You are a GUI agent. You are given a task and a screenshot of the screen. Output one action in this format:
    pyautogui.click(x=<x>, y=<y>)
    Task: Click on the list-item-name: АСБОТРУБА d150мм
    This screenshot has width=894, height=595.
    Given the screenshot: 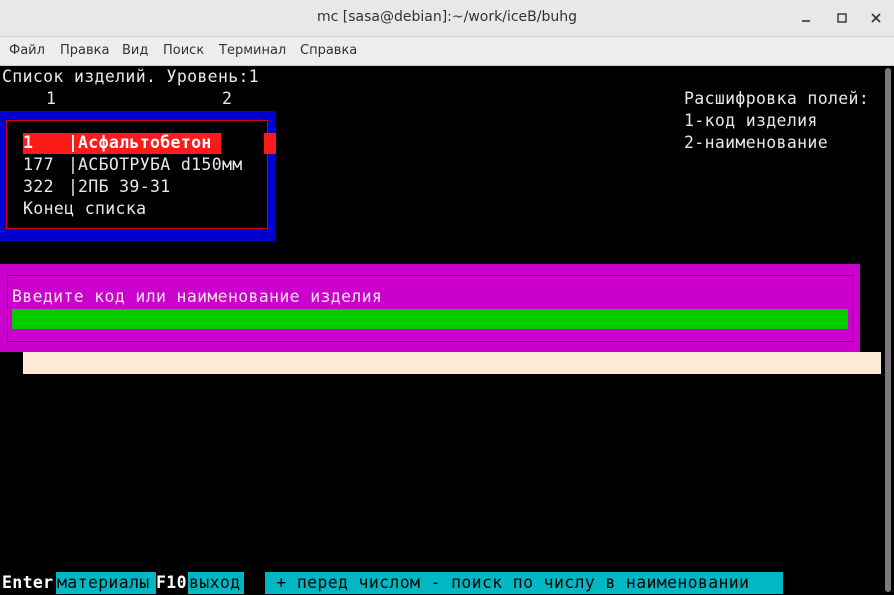 What is the action you would take?
    pyautogui.click(x=160, y=164)
    